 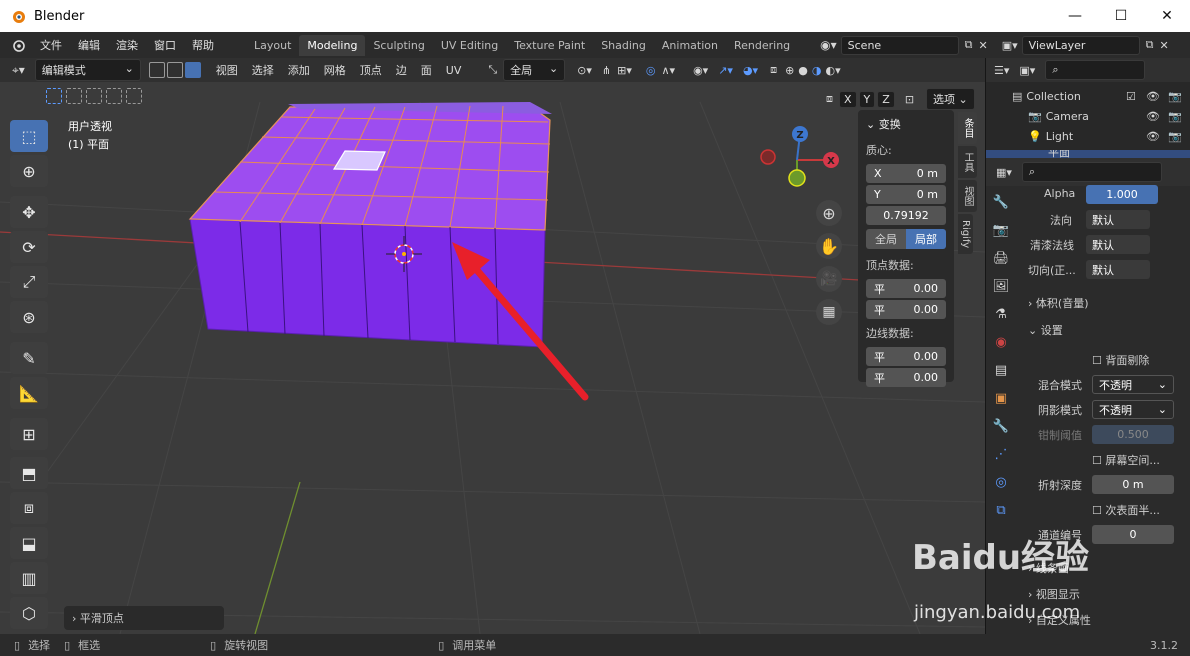 What do you see at coordinates (1001, 454) in the screenshot?
I see `particles-props-icon: ⋰` at bounding box center [1001, 454].